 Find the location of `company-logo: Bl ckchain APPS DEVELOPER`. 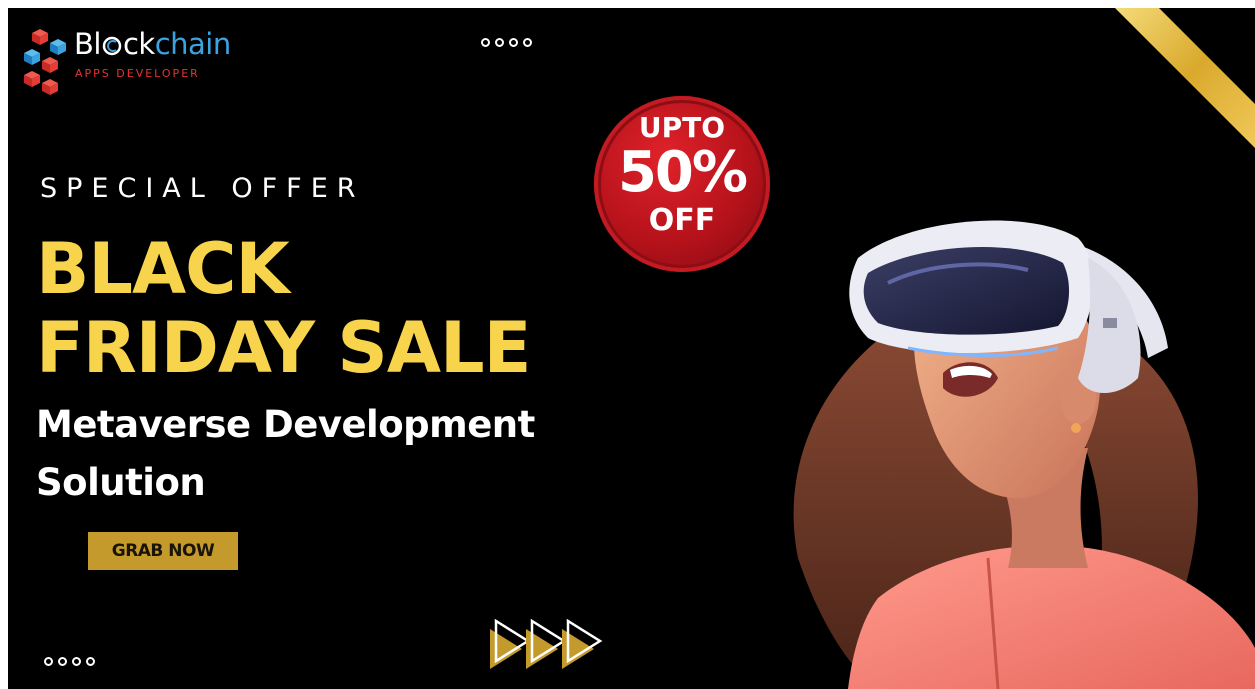

company-logo: Bl ckchain APPS DEVELOPER is located at coordinates (140, 68).